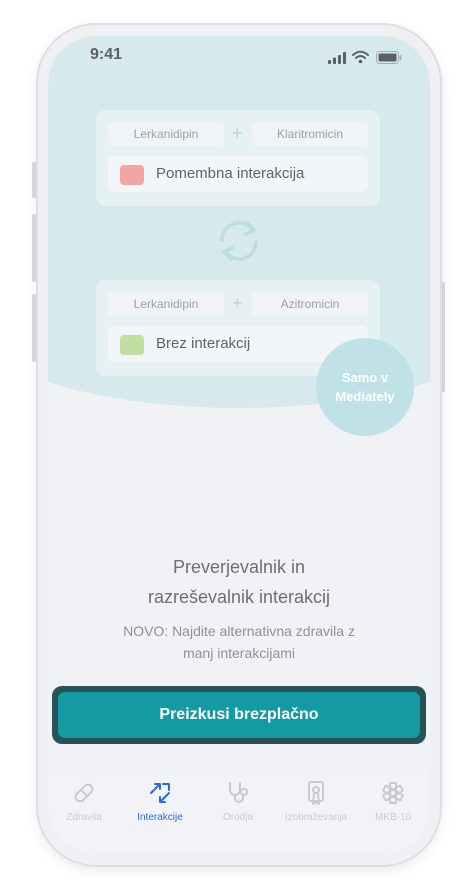  I want to click on tab-label: MKB-10, so click(393, 817).